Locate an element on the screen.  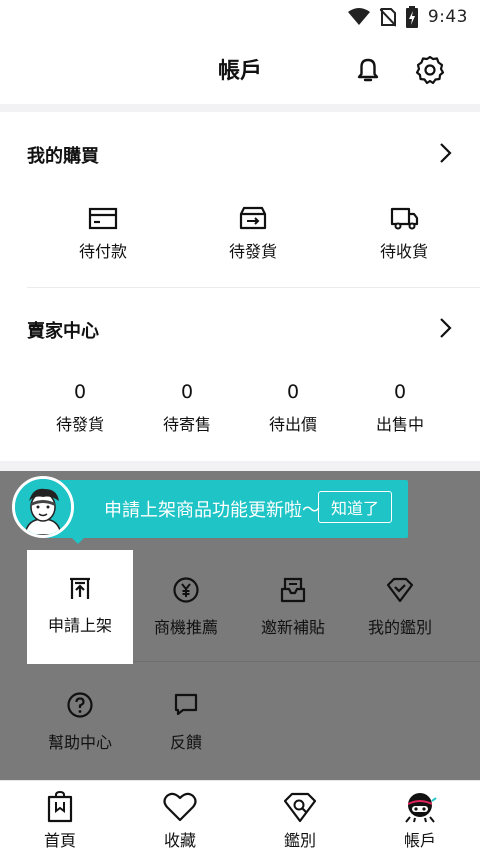
diamond-search-icon is located at coordinates (300, 807).